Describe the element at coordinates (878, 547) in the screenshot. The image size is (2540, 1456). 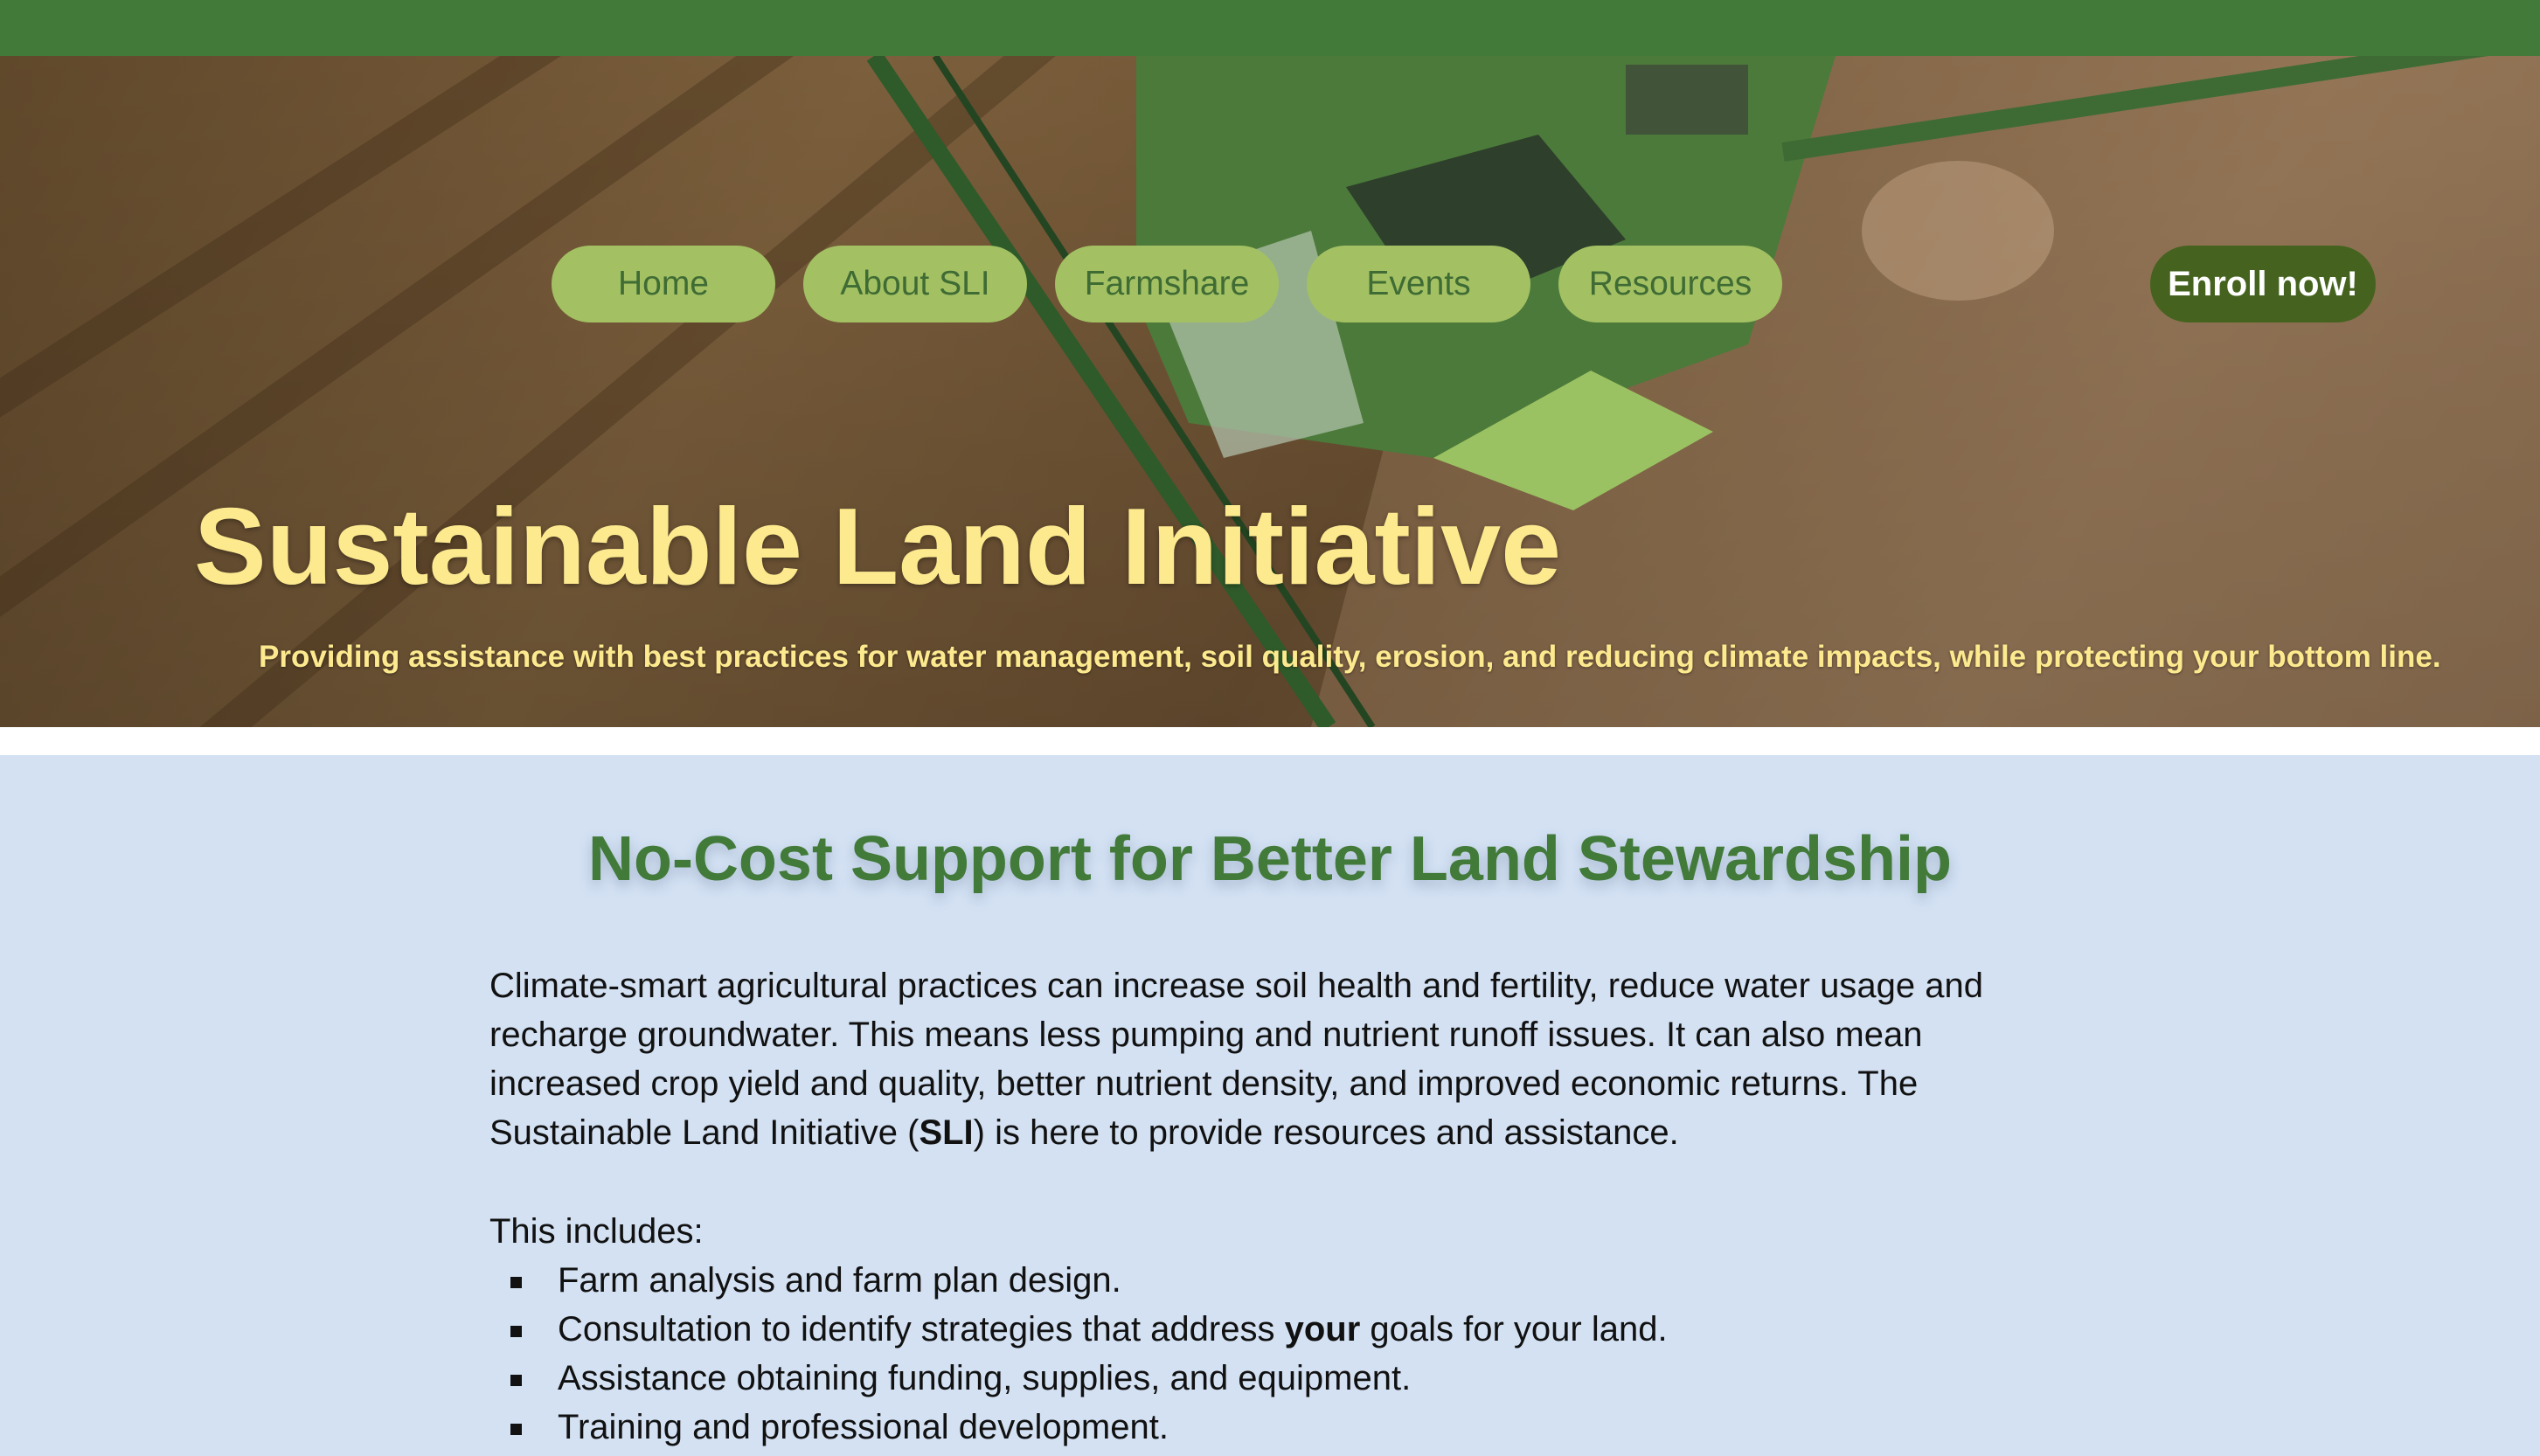
I see `page-title: Sustainable Land Initiative` at that location.